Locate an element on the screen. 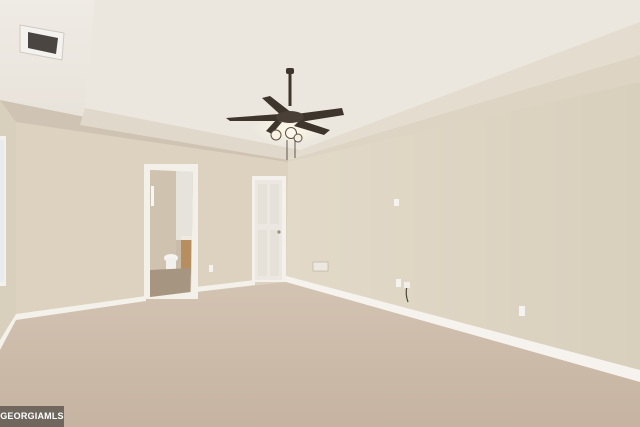  thermostat is located at coordinates (396, 202).